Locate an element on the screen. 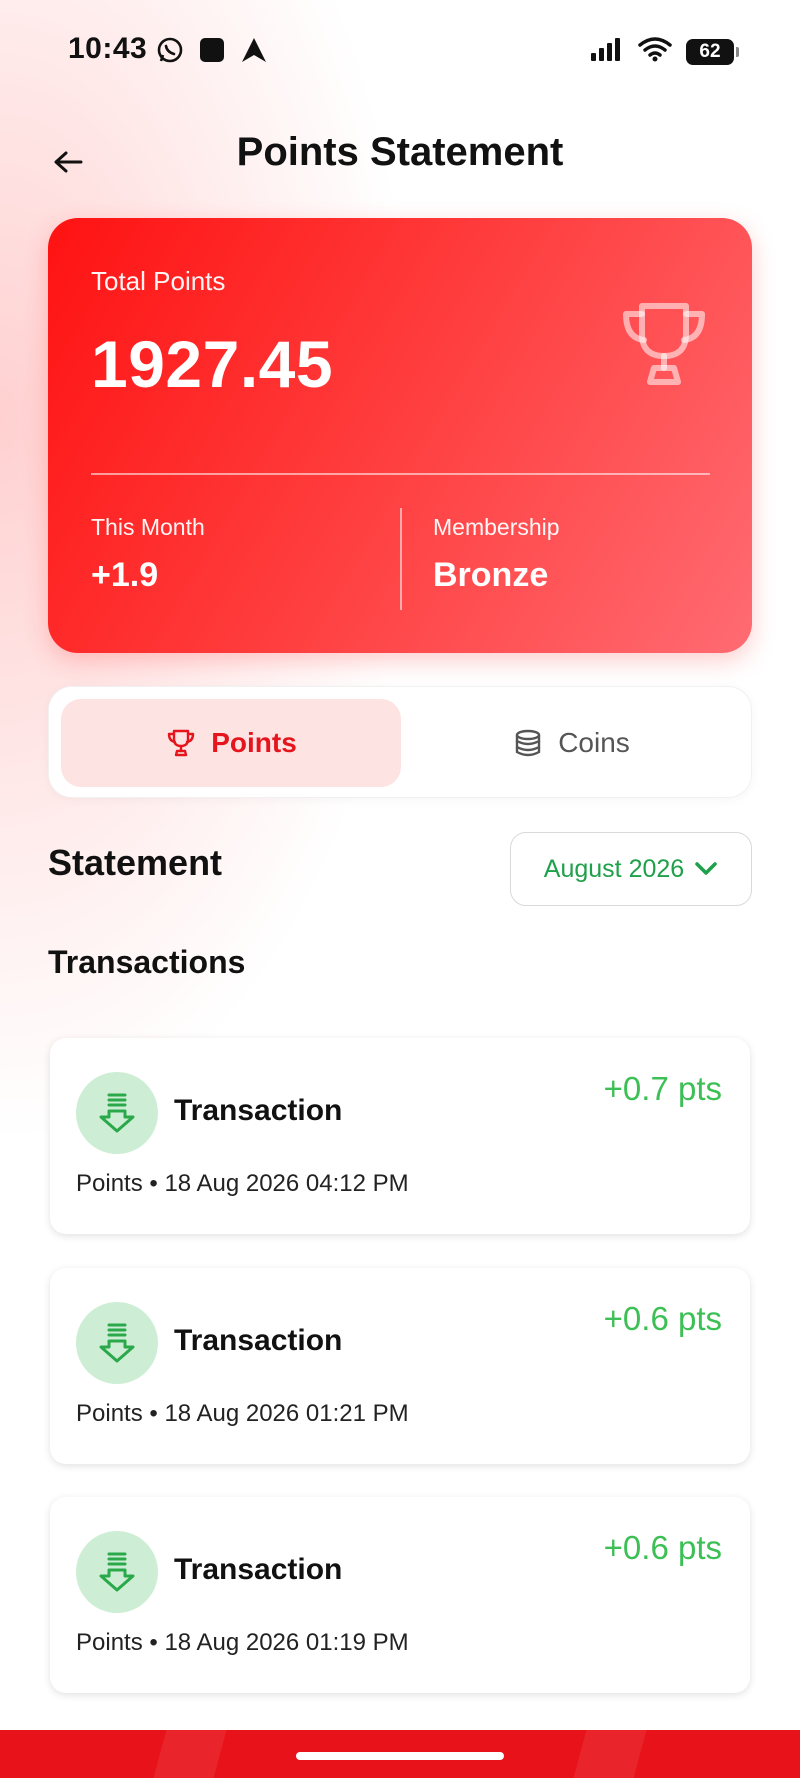 Image resolution: width=800 pixels, height=1778 pixels. transaction-amount: +0.7 pts is located at coordinates (662, 1088).